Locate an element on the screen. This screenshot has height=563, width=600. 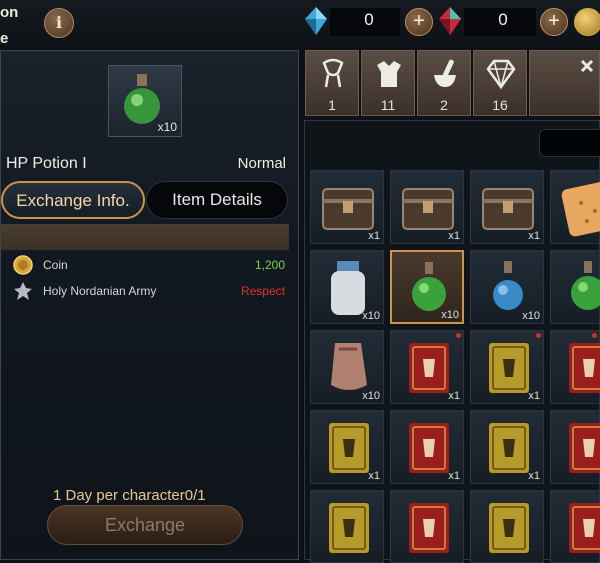
green-potion-icon is located at coordinates (585, 285).